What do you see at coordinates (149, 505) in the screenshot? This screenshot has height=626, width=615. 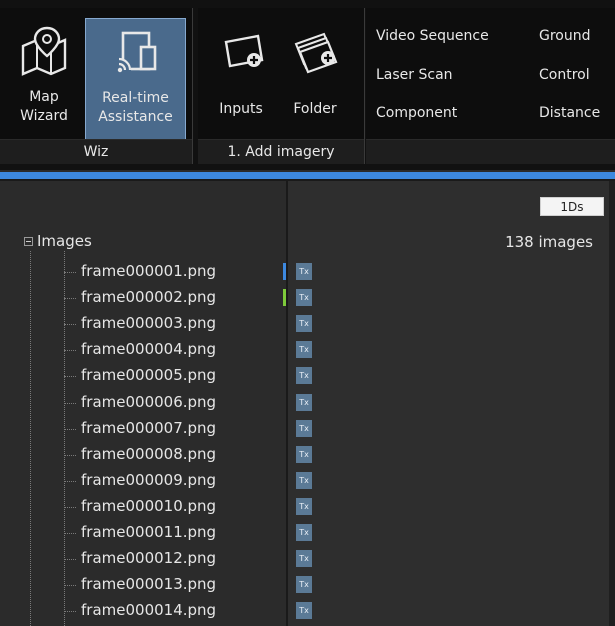 I see `tree-item-label: frame000010.png` at bounding box center [149, 505].